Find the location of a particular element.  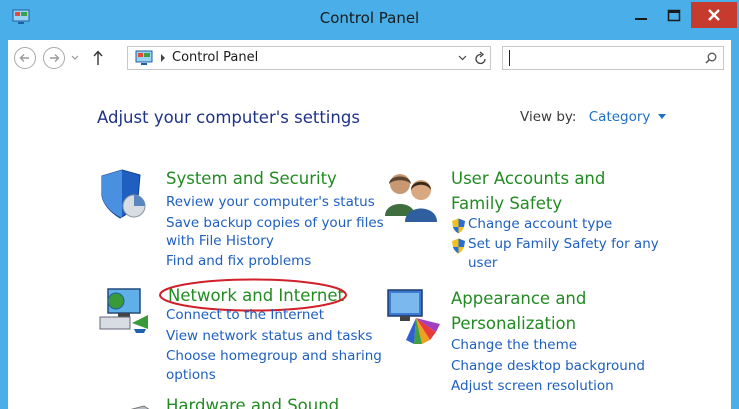

link-change-desktop-background: Change desktop background is located at coordinates (548, 366).